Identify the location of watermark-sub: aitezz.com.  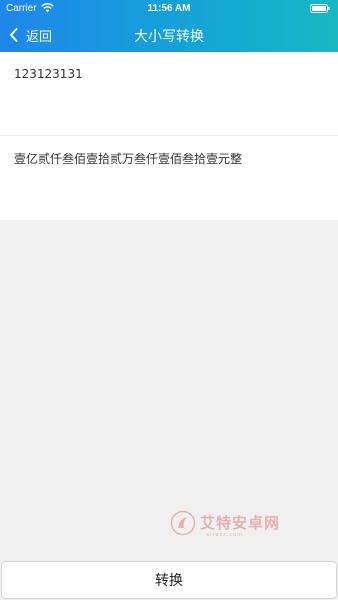
(225, 535).